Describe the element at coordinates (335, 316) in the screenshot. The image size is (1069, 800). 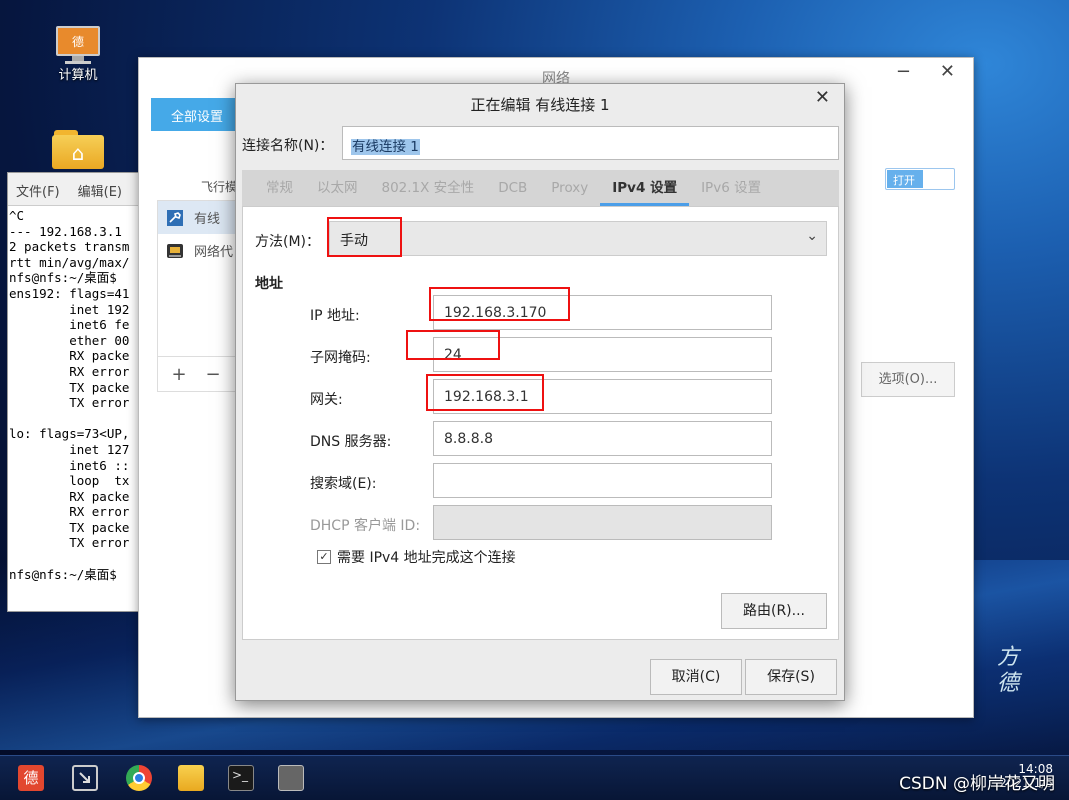
I see `ip-address-label: IP 地址:` at that location.